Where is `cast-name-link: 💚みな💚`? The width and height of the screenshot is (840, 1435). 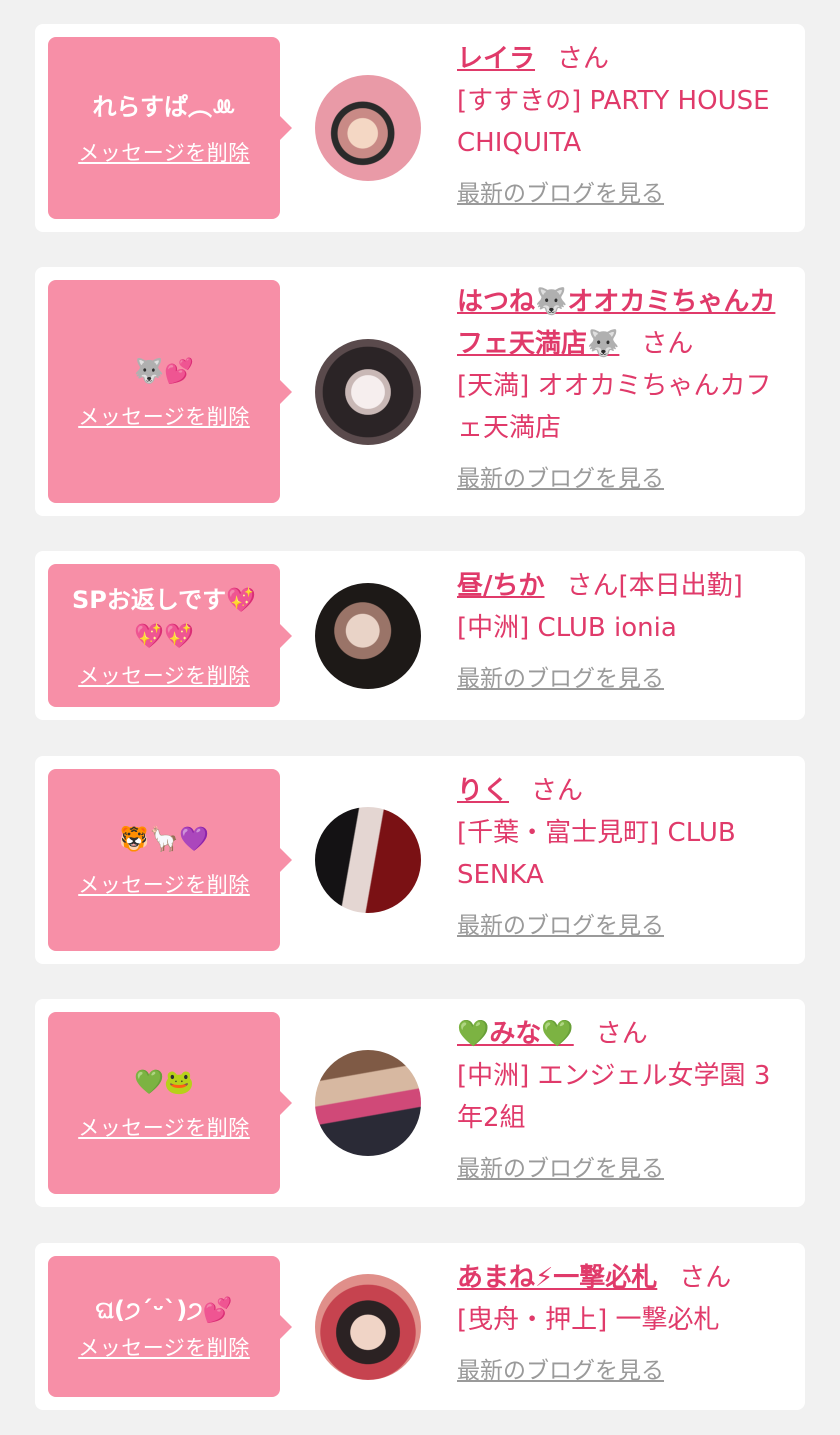
cast-name-link: 💚みな💚 is located at coordinates (515, 1034).